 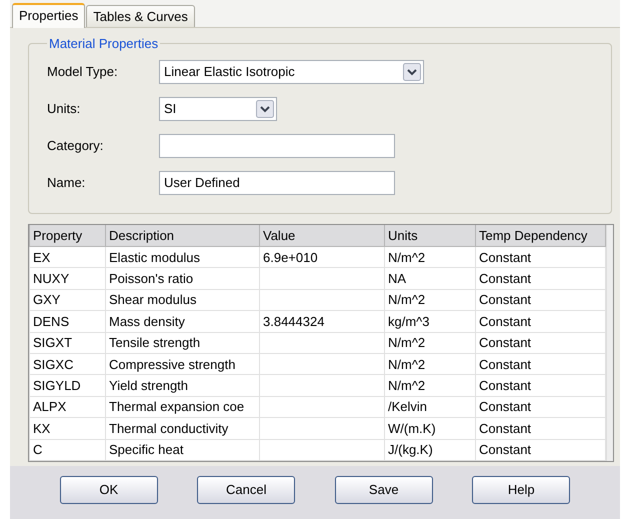 What do you see at coordinates (68, 257) in the screenshot?
I see `table-cell: EX` at bounding box center [68, 257].